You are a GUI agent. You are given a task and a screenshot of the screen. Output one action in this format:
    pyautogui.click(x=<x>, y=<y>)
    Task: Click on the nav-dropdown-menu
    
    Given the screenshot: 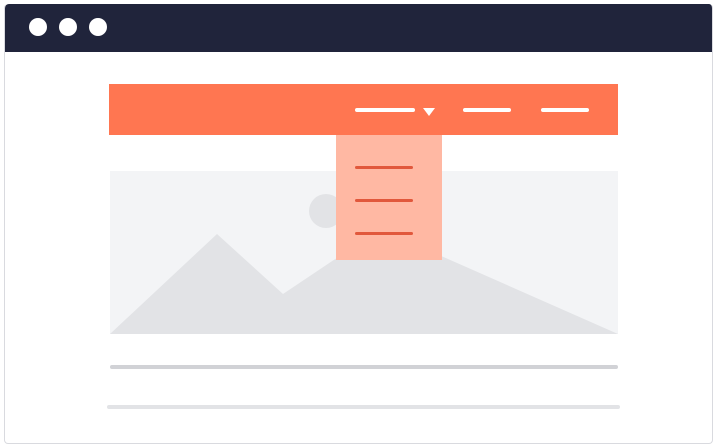 What is the action you would take?
    pyautogui.click(x=389, y=197)
    